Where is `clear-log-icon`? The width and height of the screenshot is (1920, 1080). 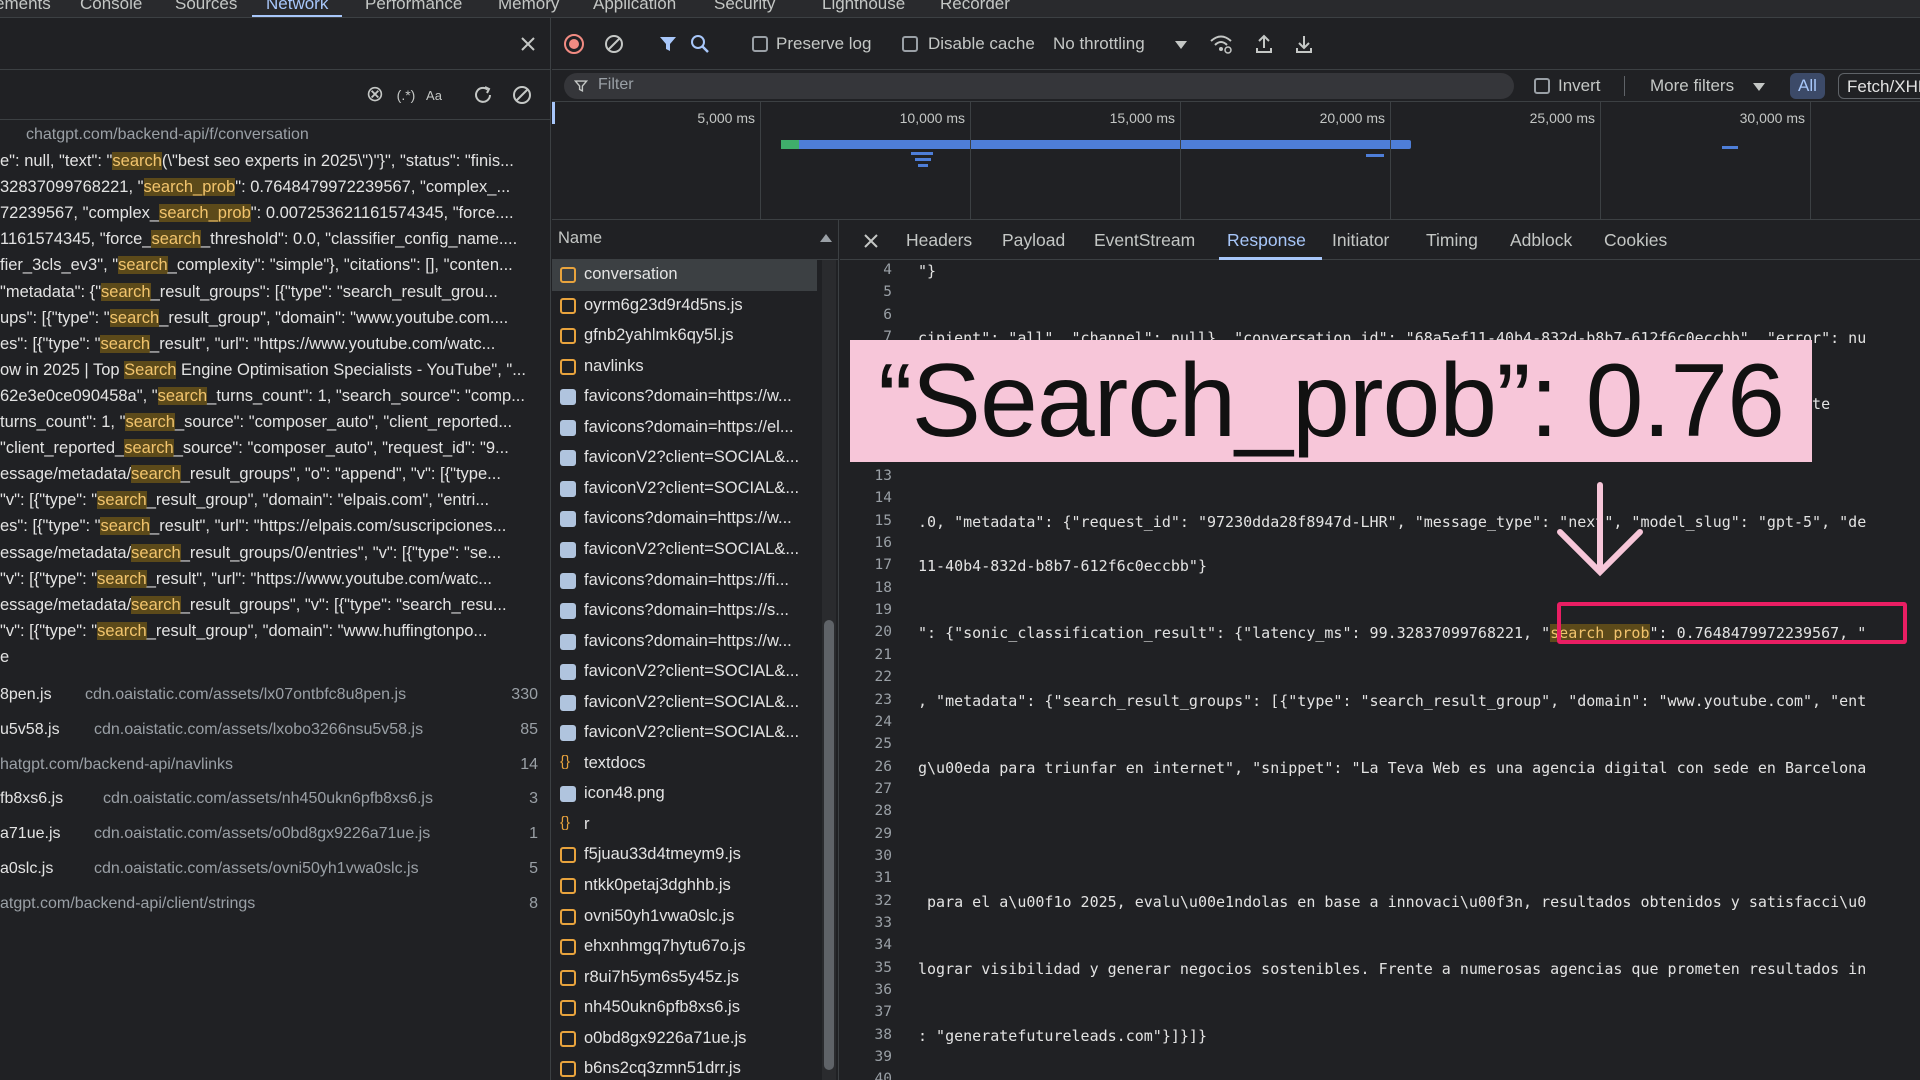
clear-log-icon is located at coordinates (614, 44).